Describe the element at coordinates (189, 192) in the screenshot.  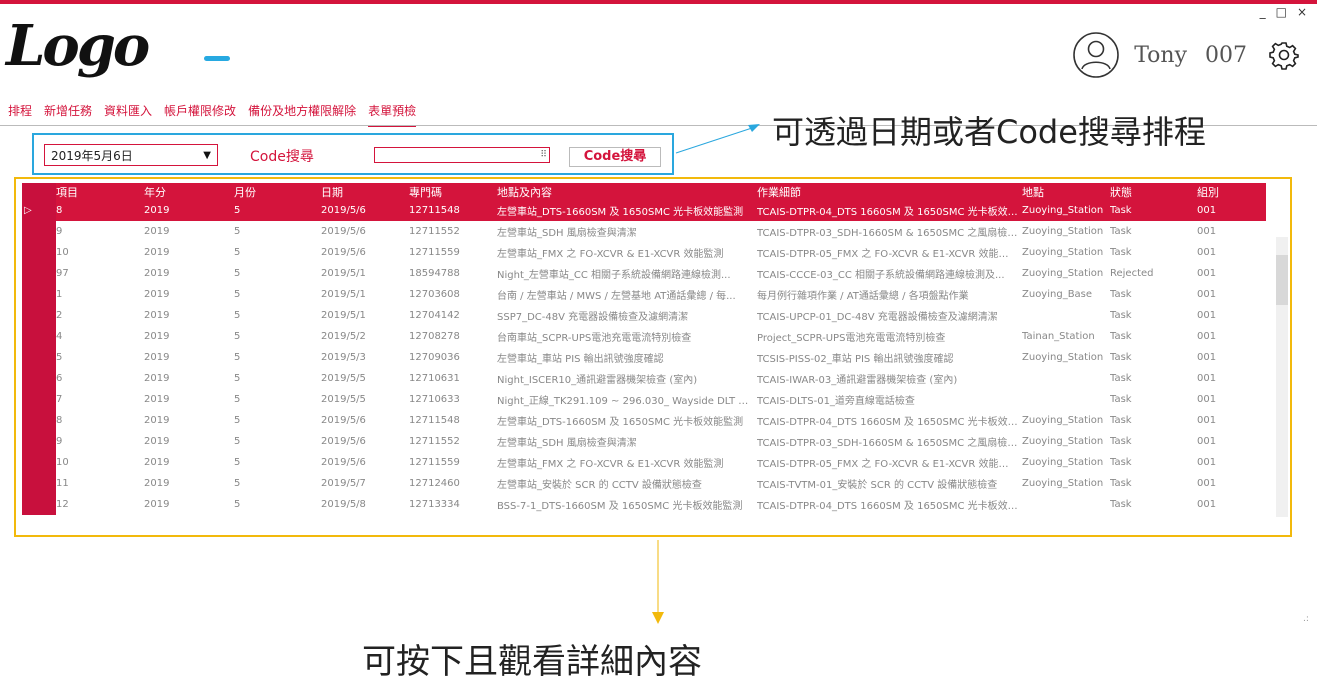
I see `column-header-year: 年分` at that location.